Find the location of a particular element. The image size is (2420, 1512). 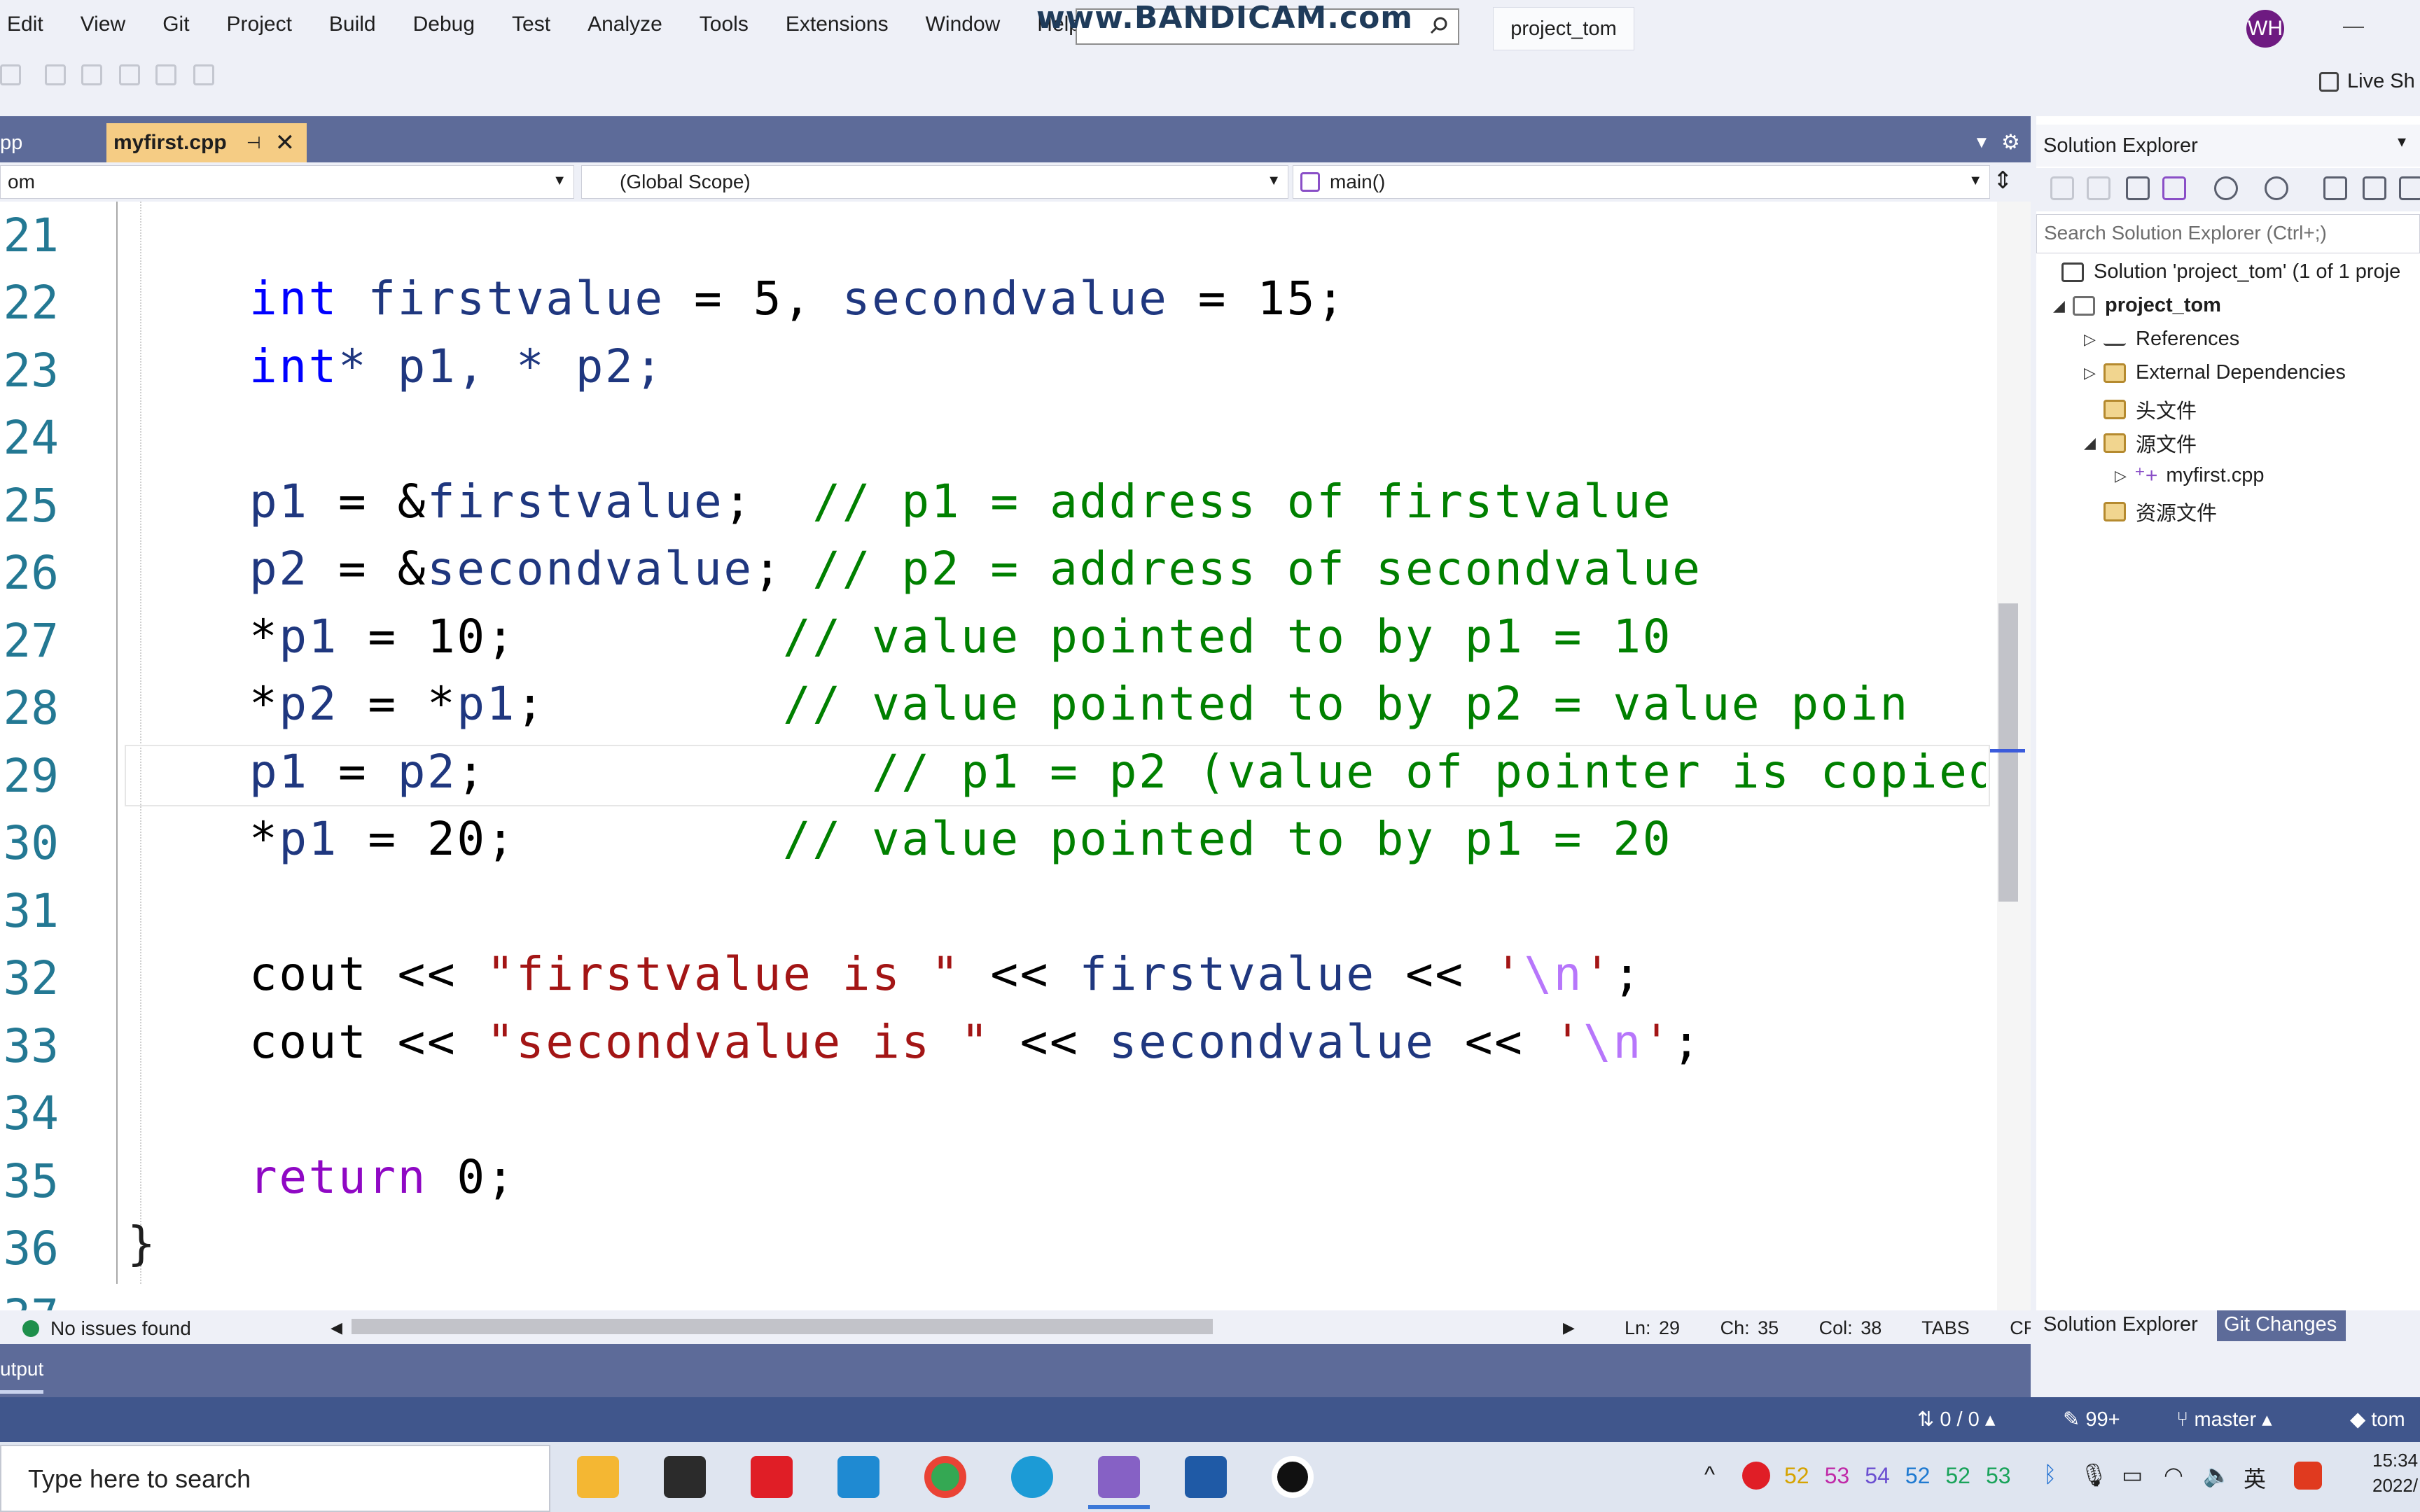

tree-references: ▷ References is located at coordinates (2161, 339).